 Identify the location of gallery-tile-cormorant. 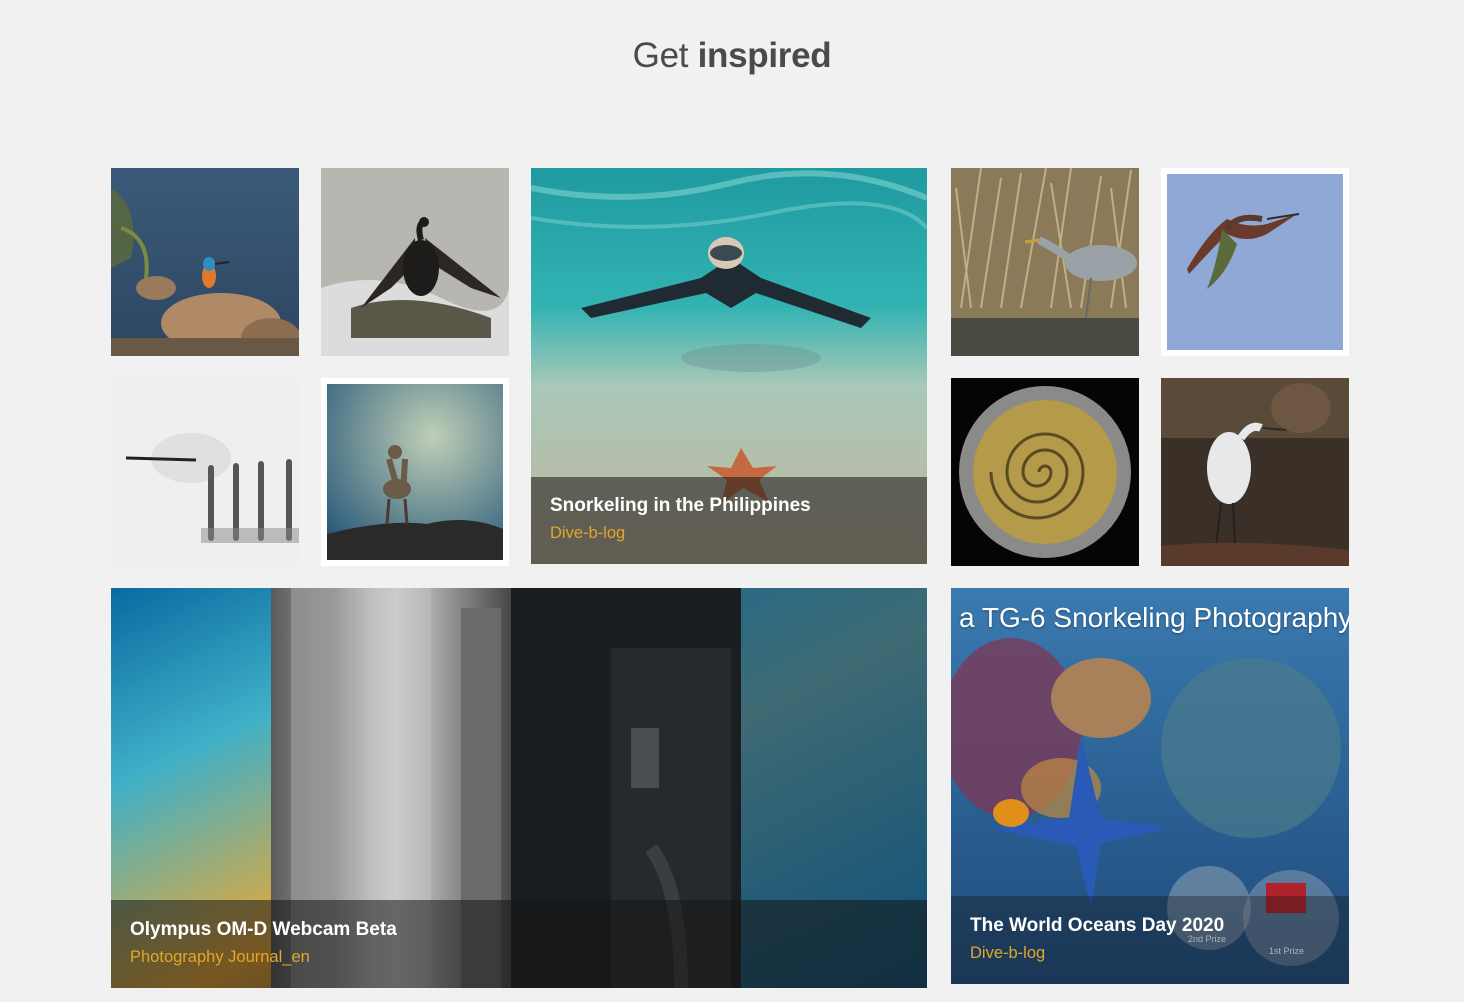
(415, 262).